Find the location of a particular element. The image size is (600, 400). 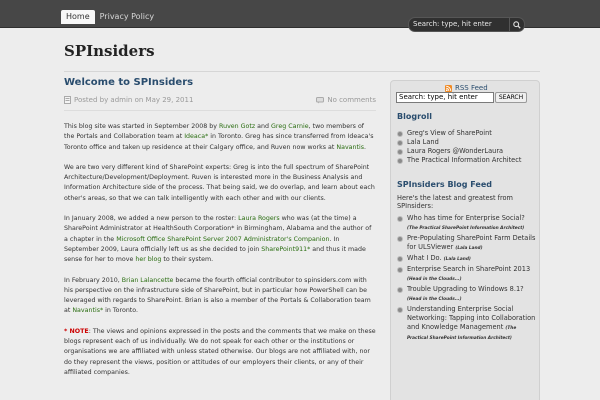

header-search-button is located at coordinates (516, 24).